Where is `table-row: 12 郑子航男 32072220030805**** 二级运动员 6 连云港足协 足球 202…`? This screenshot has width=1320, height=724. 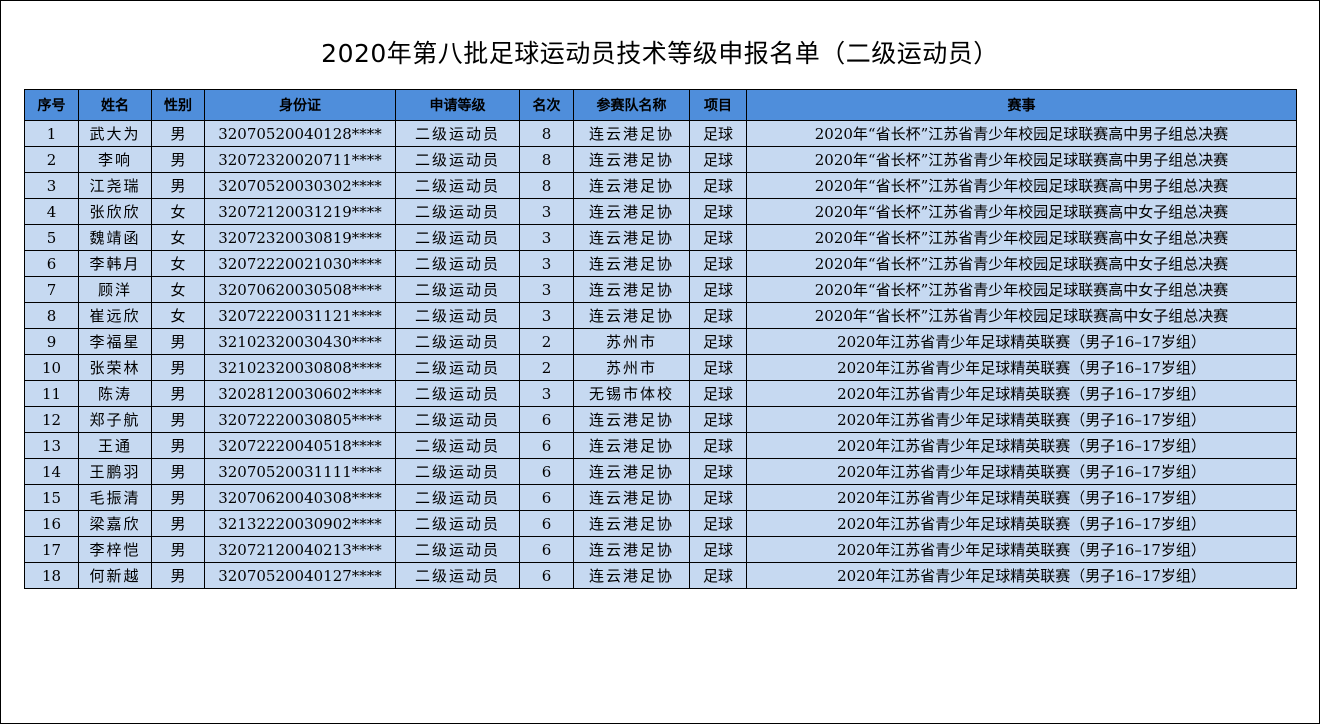 table-row: 12 郑子航男 32072220030805**** 二级运动员 6 连云港足协 足球 202… is located at coordinates (660, 419).